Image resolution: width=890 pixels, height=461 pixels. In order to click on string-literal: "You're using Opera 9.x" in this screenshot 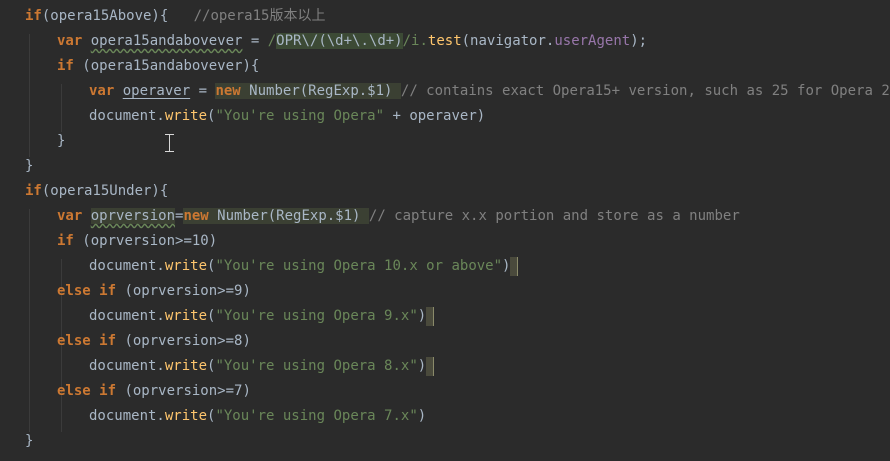, I will do `click(316, 316)`.